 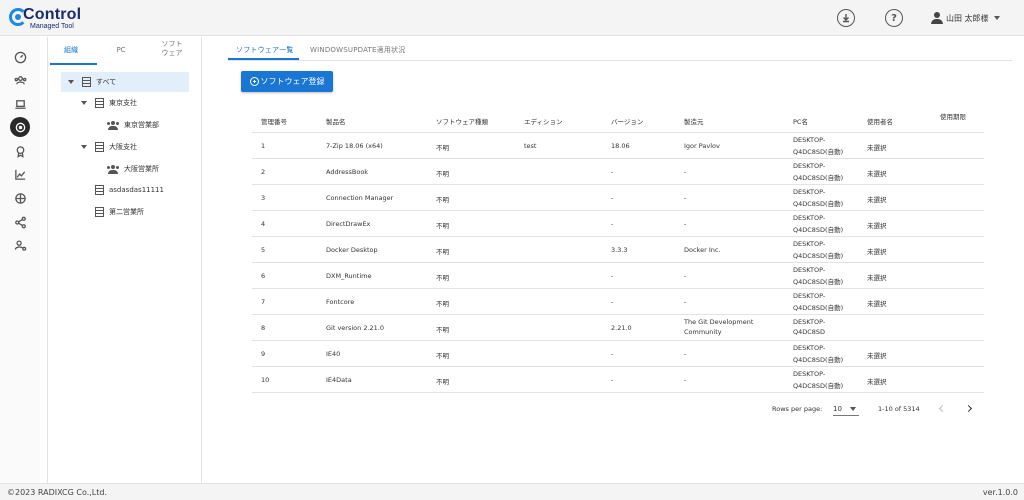 I want to click on chevron-left-icon, so click(x=942, y=408).